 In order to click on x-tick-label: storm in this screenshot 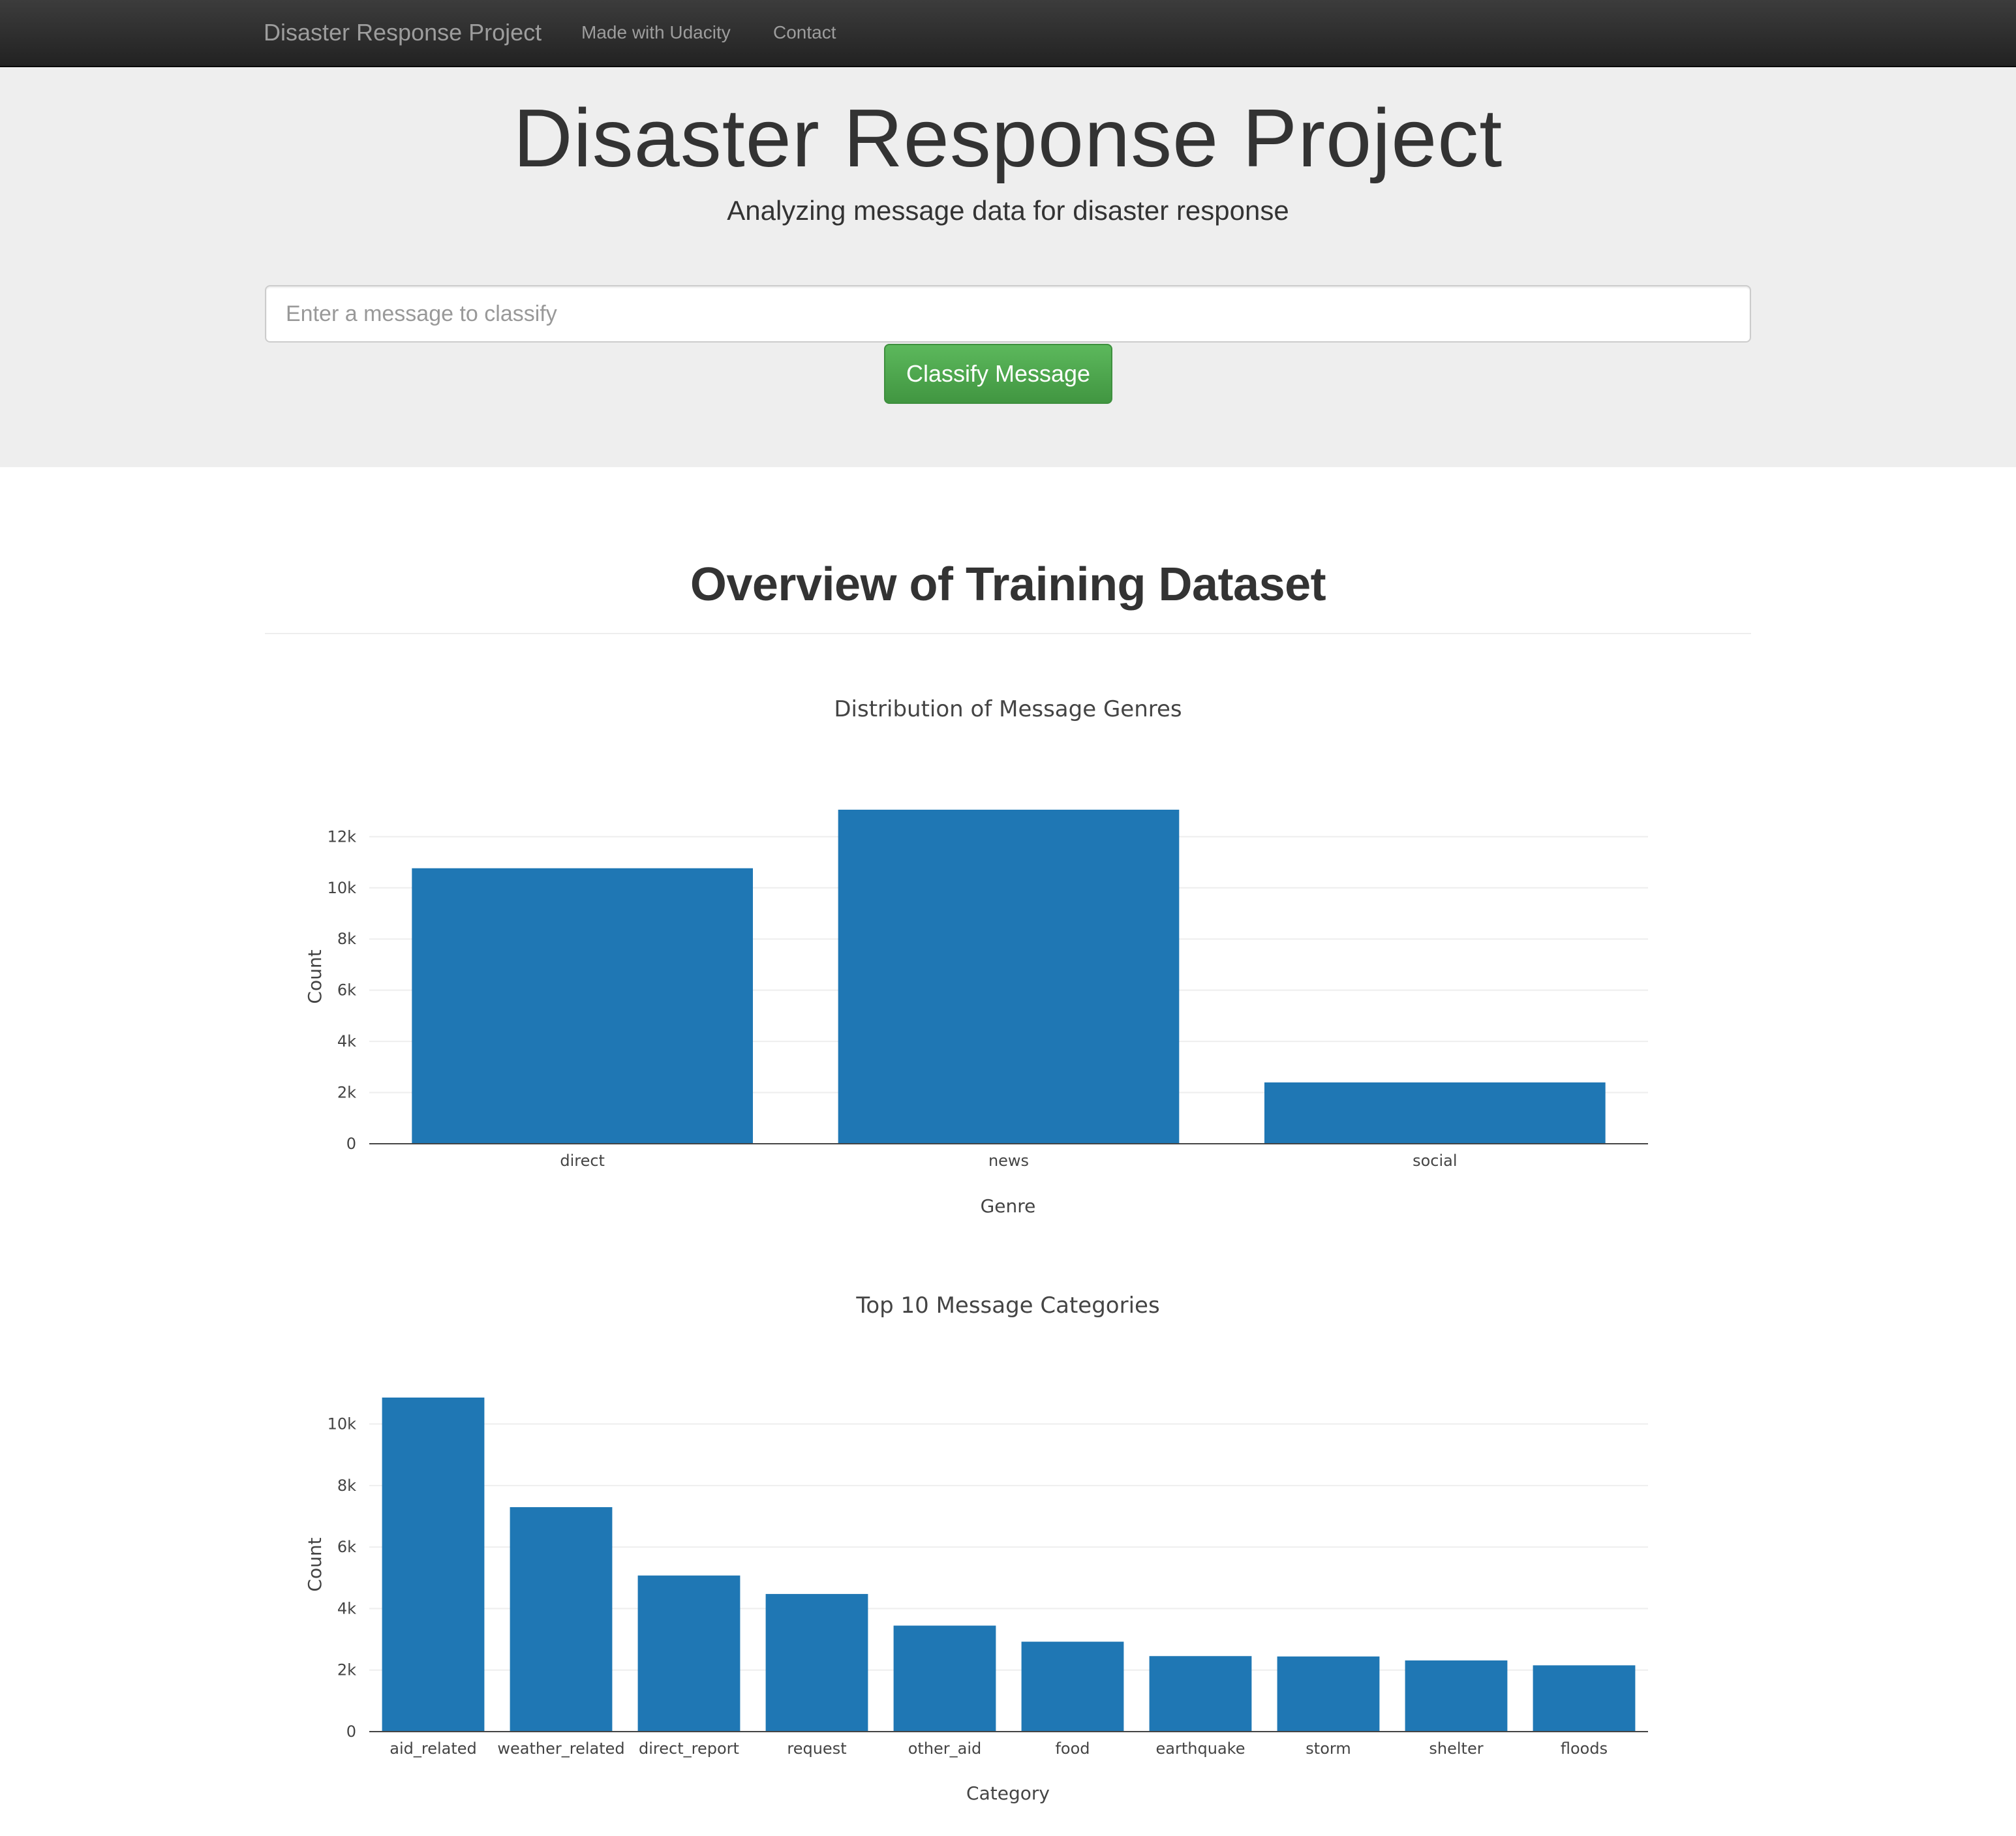, I will do `click(1328, 1749)`.